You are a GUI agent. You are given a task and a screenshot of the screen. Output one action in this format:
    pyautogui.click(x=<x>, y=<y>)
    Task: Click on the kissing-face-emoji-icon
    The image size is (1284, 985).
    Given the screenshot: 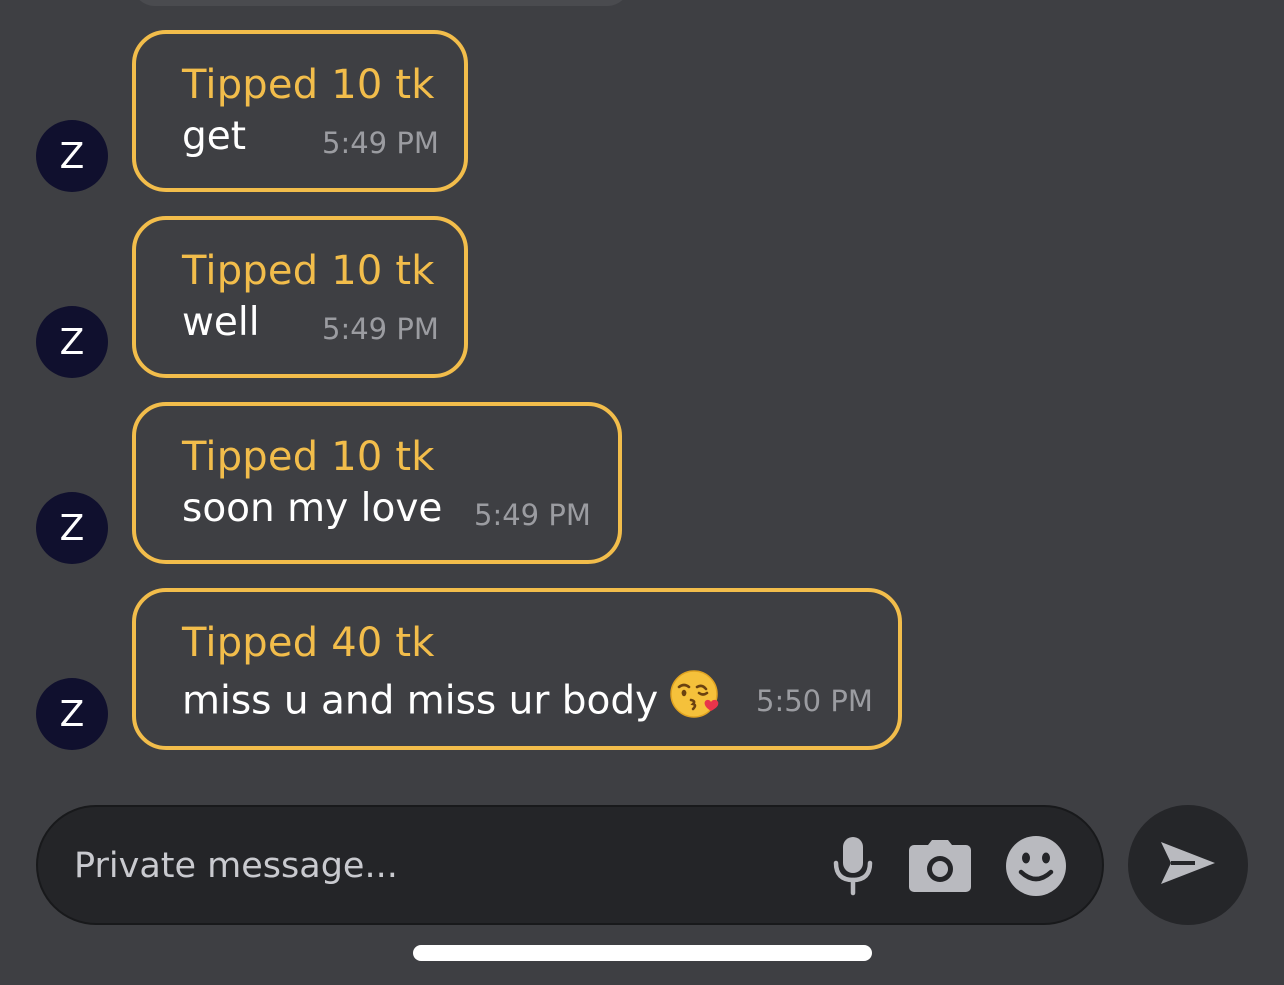 What is the action you would take?
    pyautogui.click(x=696, y=699)
    